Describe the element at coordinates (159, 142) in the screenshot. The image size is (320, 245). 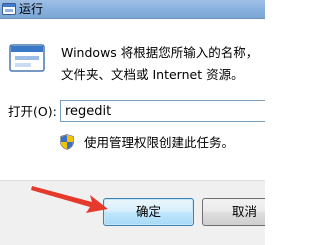
I see `admin-notice: 使用管理权限创建此任务。` at that location.